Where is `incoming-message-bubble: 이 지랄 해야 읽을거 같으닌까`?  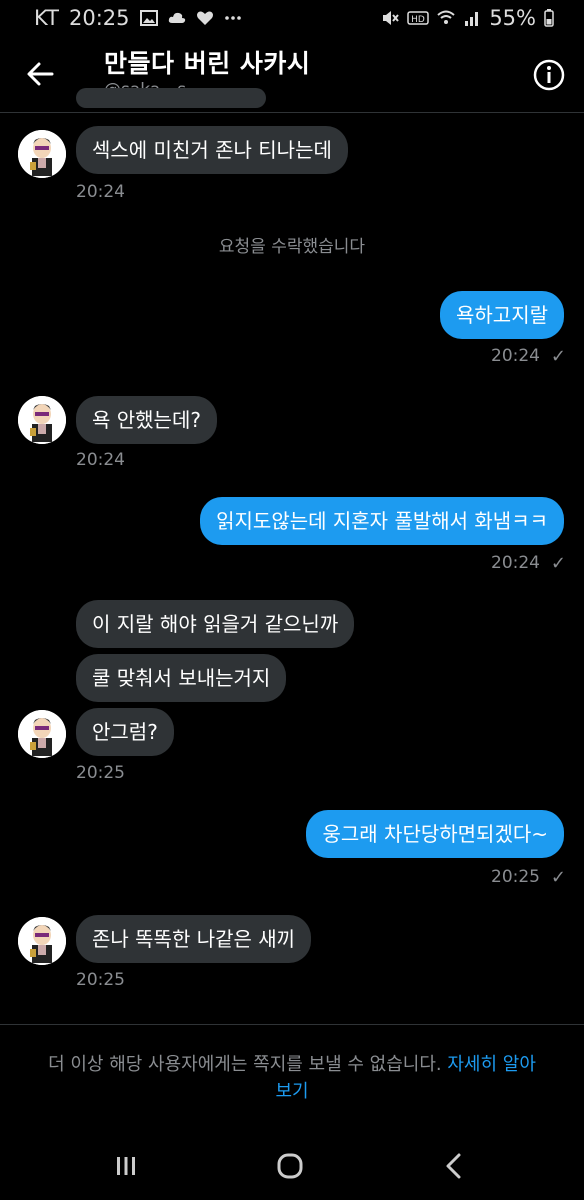 incoming-message-bubble: 이 지랄 해야 읽을거 같으닌까 is located at coordinates (215, 624).